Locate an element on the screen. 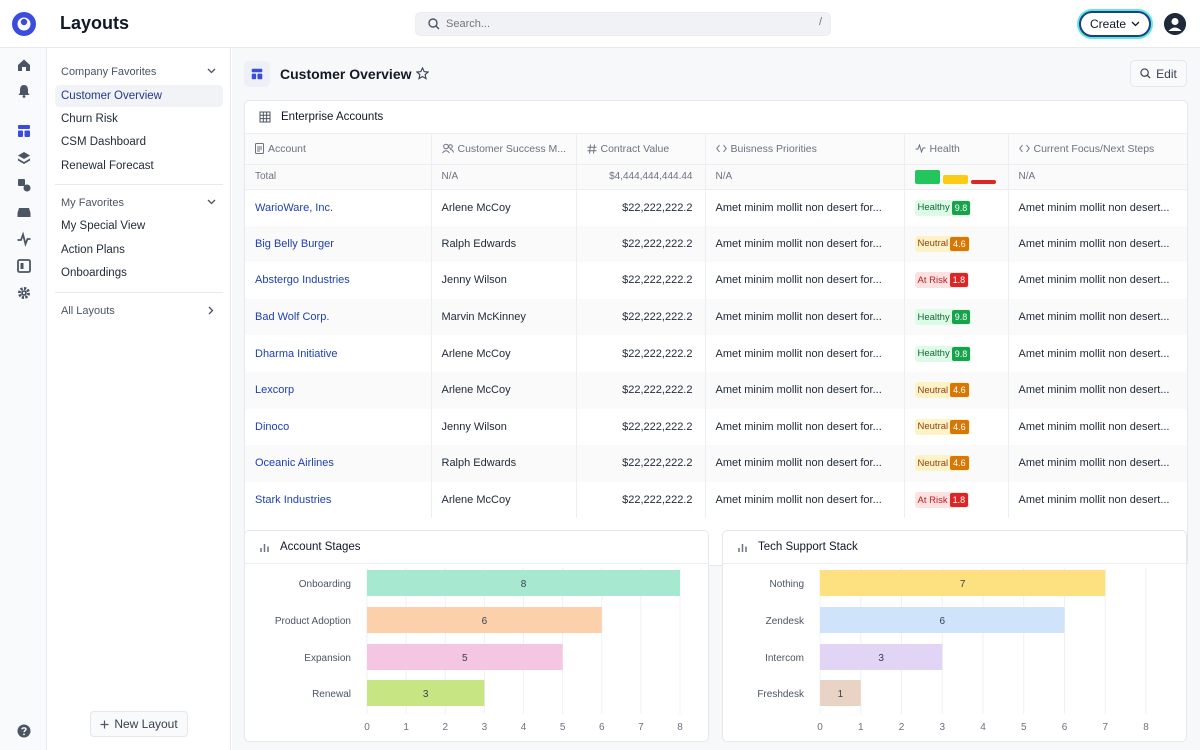  shapes-icon is located at coordinates (24, 185).